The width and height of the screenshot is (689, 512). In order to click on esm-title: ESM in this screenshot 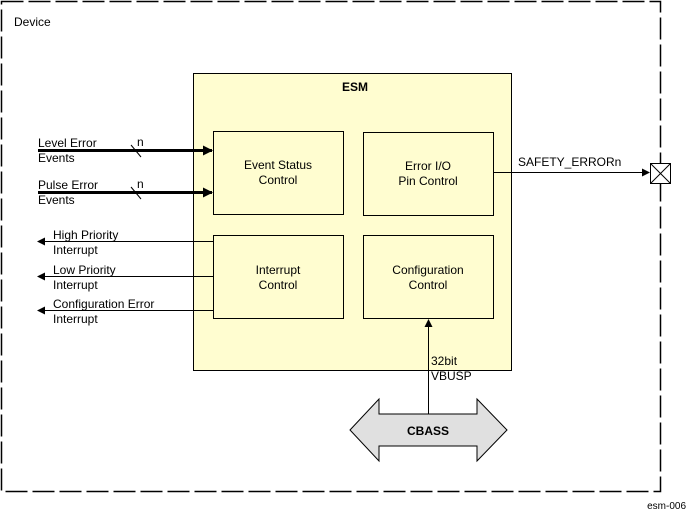, I will do `click(355, 87)`.